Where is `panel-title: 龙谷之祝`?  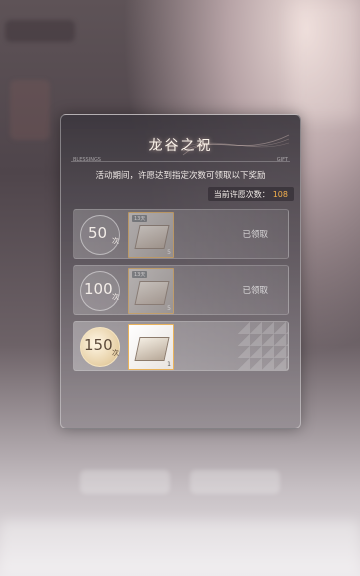 panel-title: 龙谷之祝 is located at coordinates (180, 146).